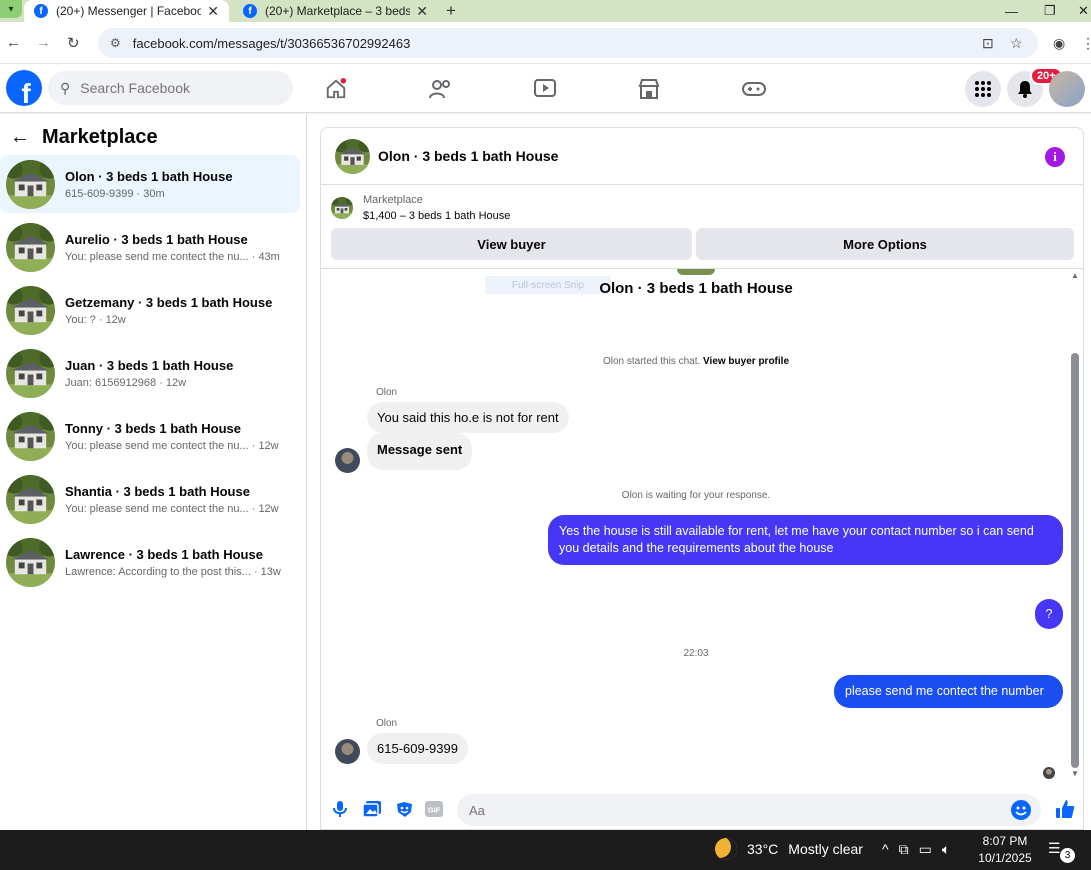 This screenshot has width=1091, height=870. What do you see at coordinates (1086, 43) in the screenshot?
I see `browser-menu-icon: ⋮` at bounding box center [1086, 43].